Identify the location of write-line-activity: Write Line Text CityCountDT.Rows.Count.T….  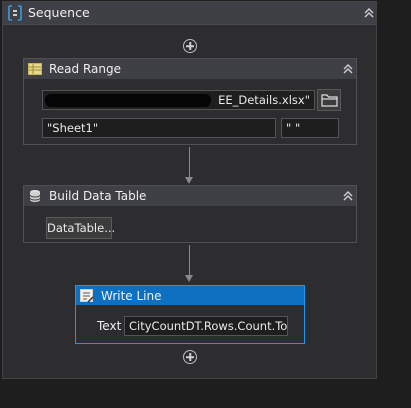
(190, 314).